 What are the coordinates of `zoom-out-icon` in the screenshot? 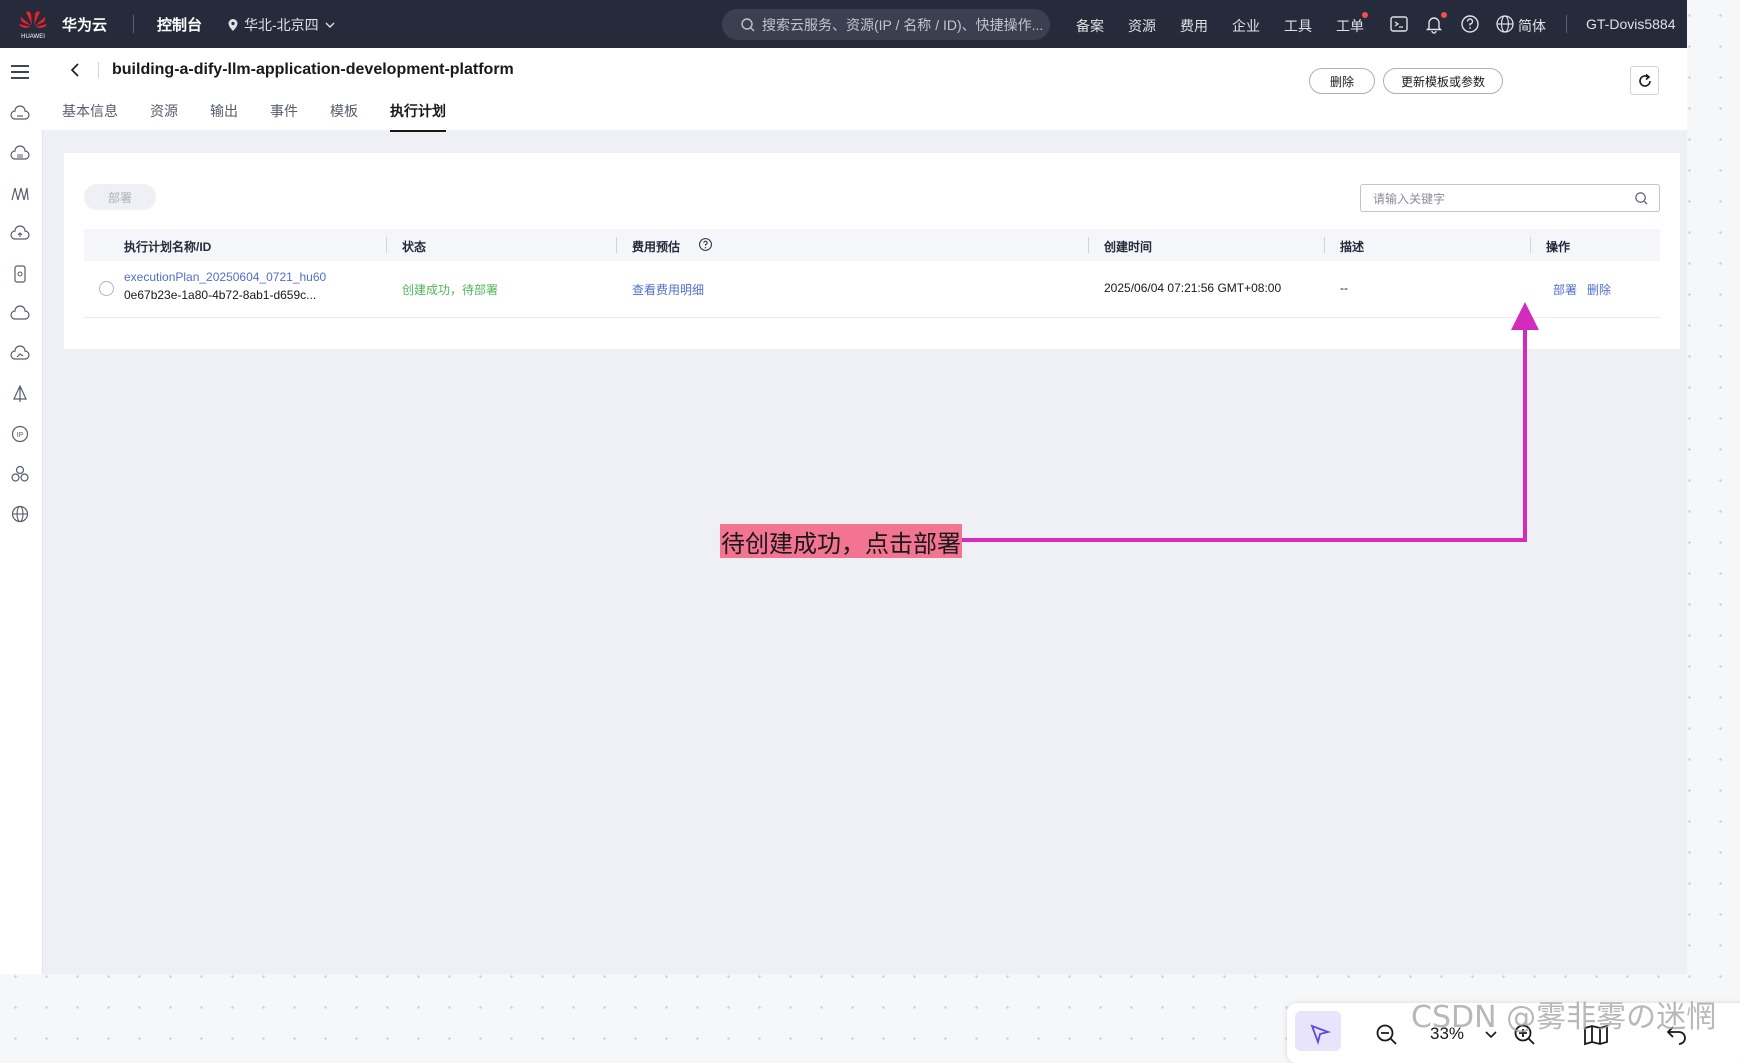 It's located at (1387, 1035).